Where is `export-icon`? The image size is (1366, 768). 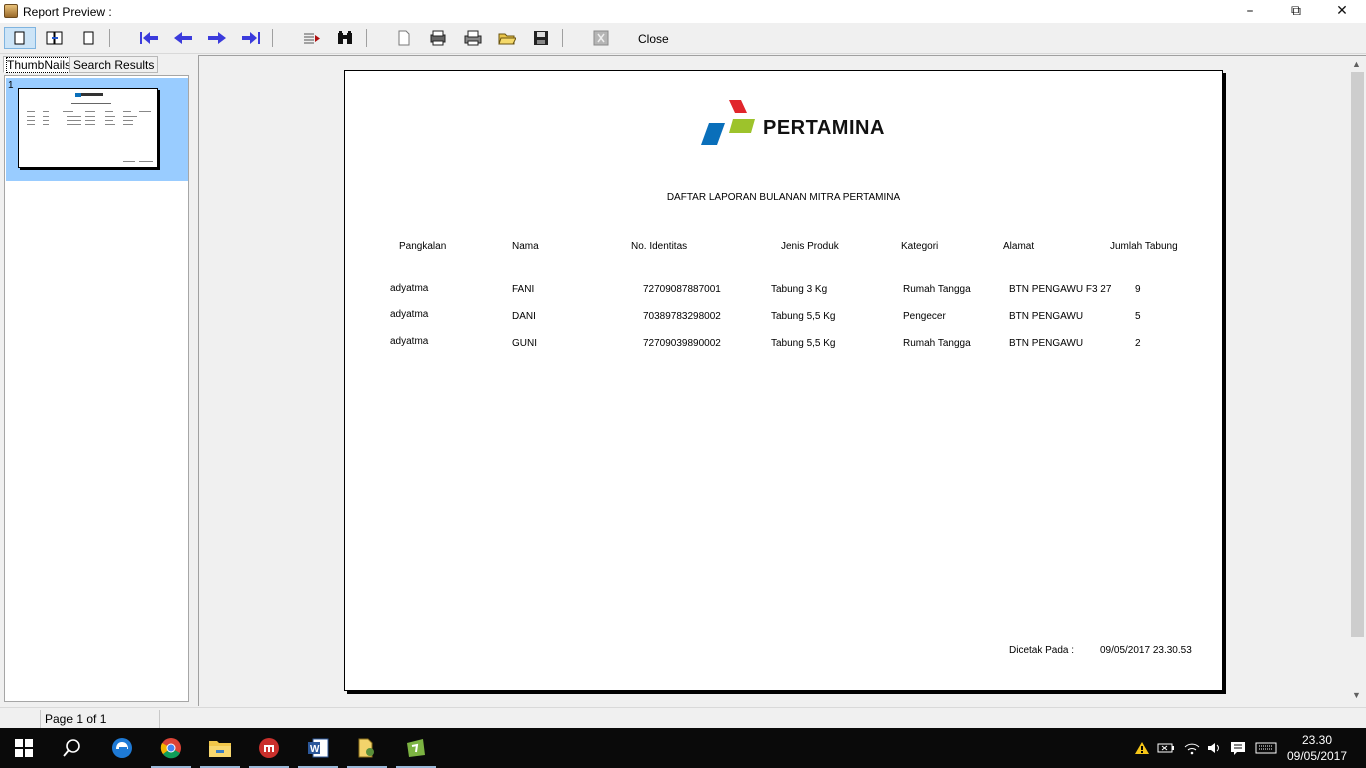 export-icon is located at coordinates (601, 38).